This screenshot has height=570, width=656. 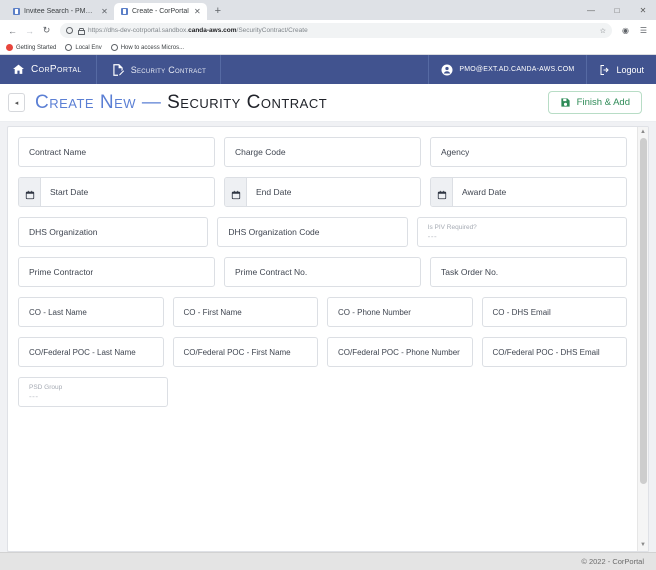 What do you see at coordinates (643, 132) in the screenshot?
I see `scroll-up-icon: ▲` at bounding box center [643, 132].